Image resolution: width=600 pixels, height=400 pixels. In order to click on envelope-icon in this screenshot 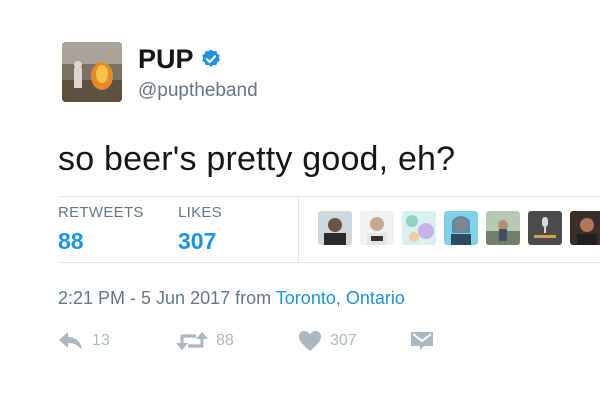, I will do `click(422, 341)`.